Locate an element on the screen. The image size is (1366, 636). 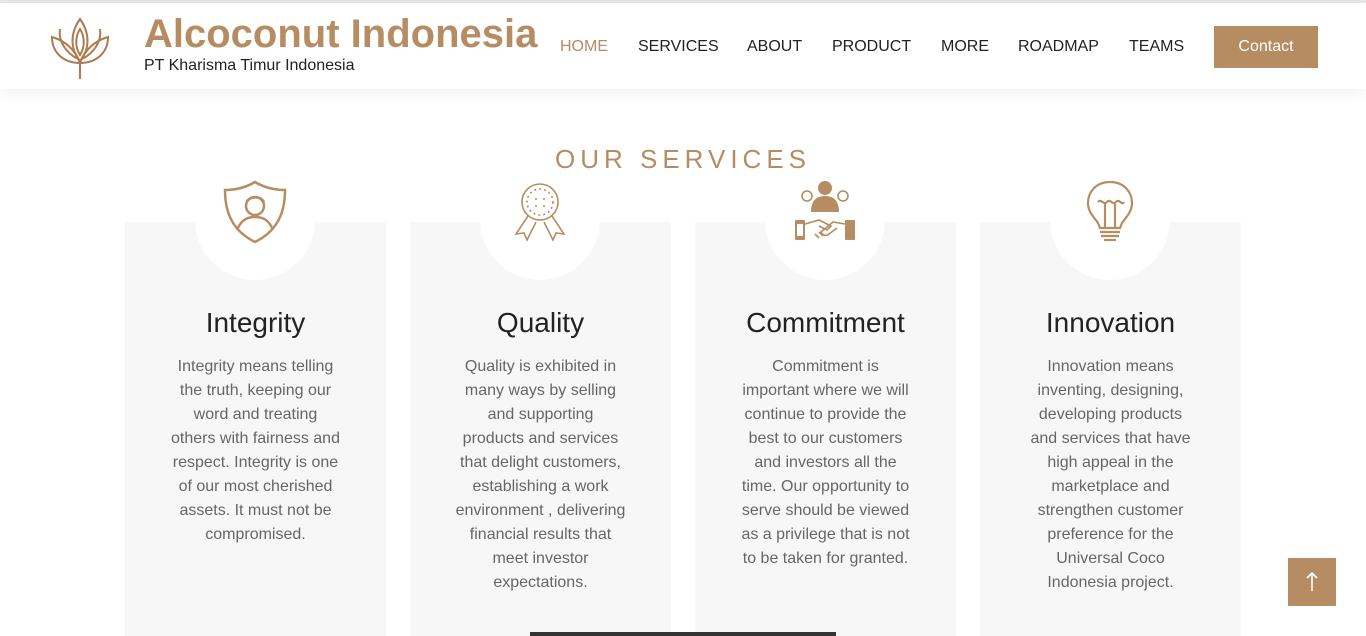
arrow-up-icon is located at coordinates (1312, 581).